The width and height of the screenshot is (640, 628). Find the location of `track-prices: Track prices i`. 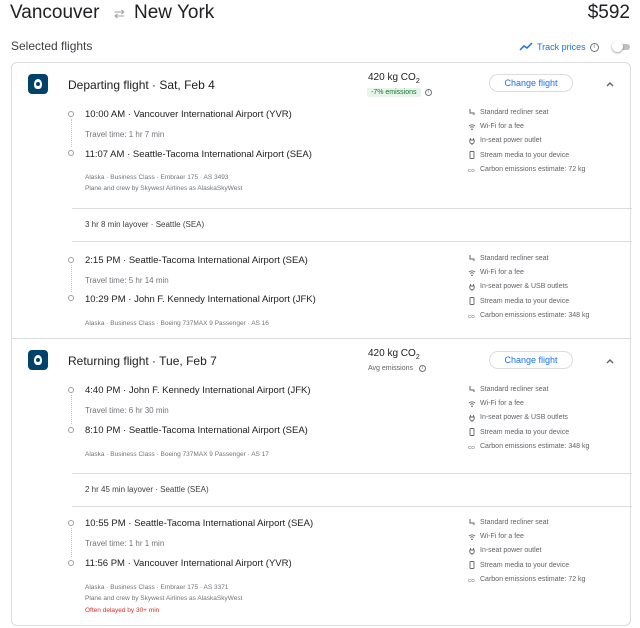

track-prices: Track prices i is located at coordinates (559, 47).